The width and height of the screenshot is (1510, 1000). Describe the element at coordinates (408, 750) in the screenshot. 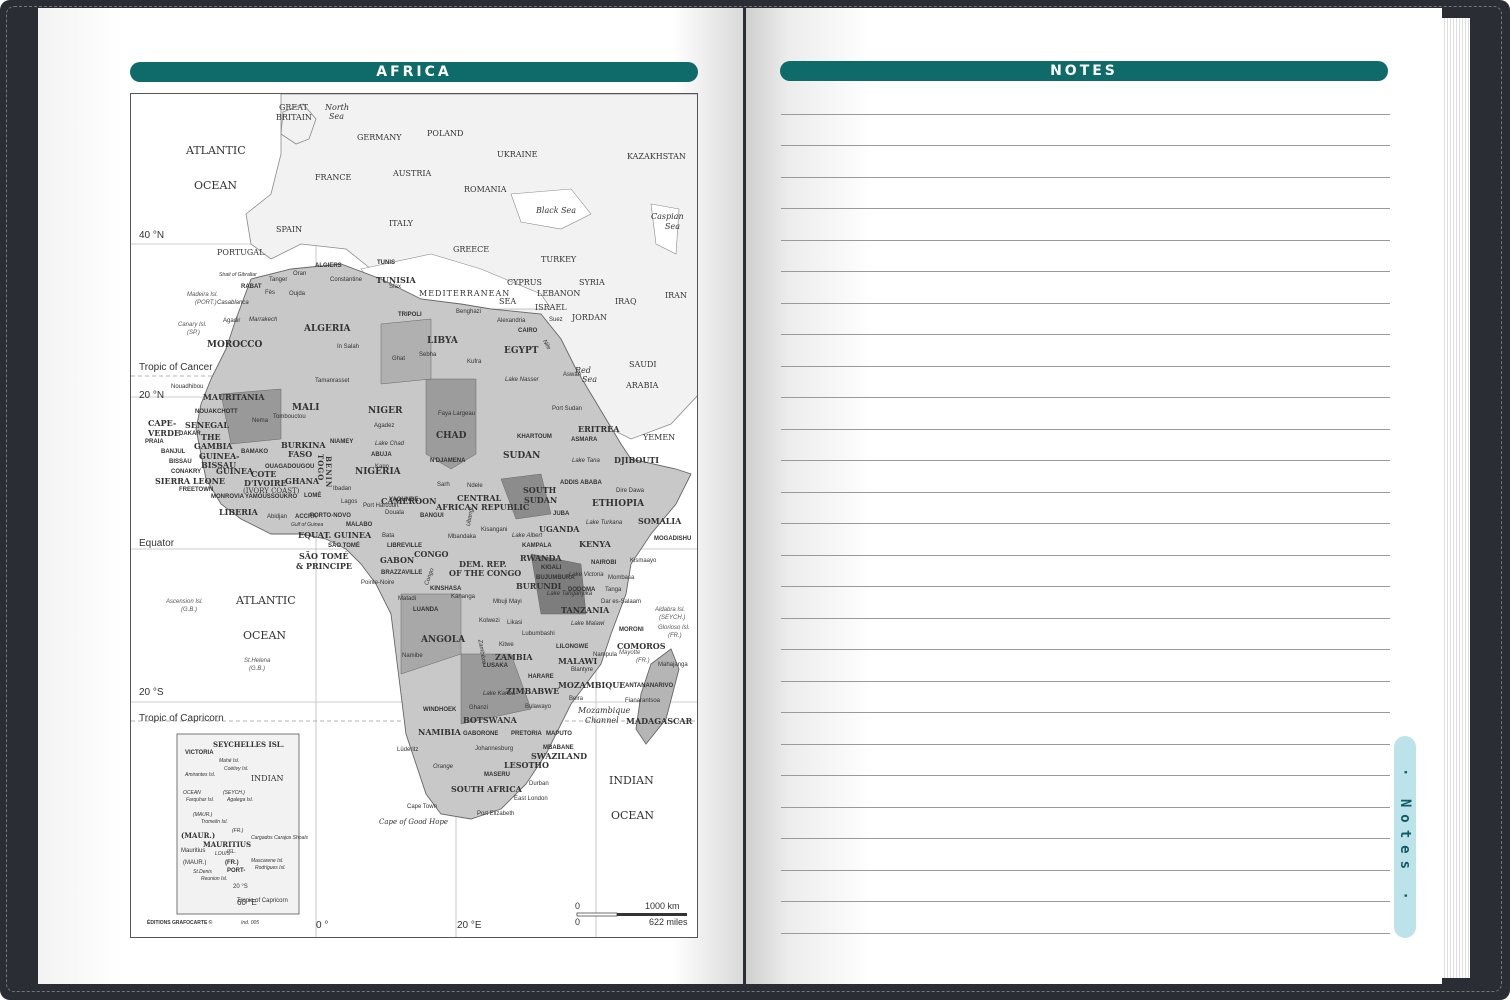

I see `place-label: Lüderitz` at that location.